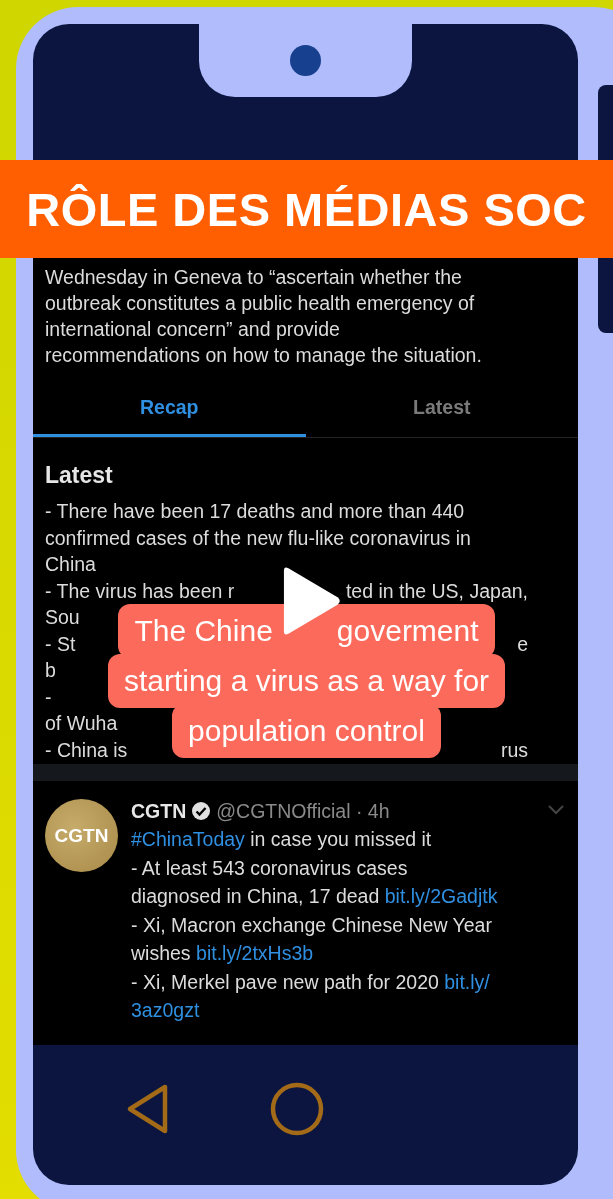 This screenshot has height=1199, width=613. Describe the element at coordinates (297, 1109) in the screenshot. I see `home-icon` at that location.